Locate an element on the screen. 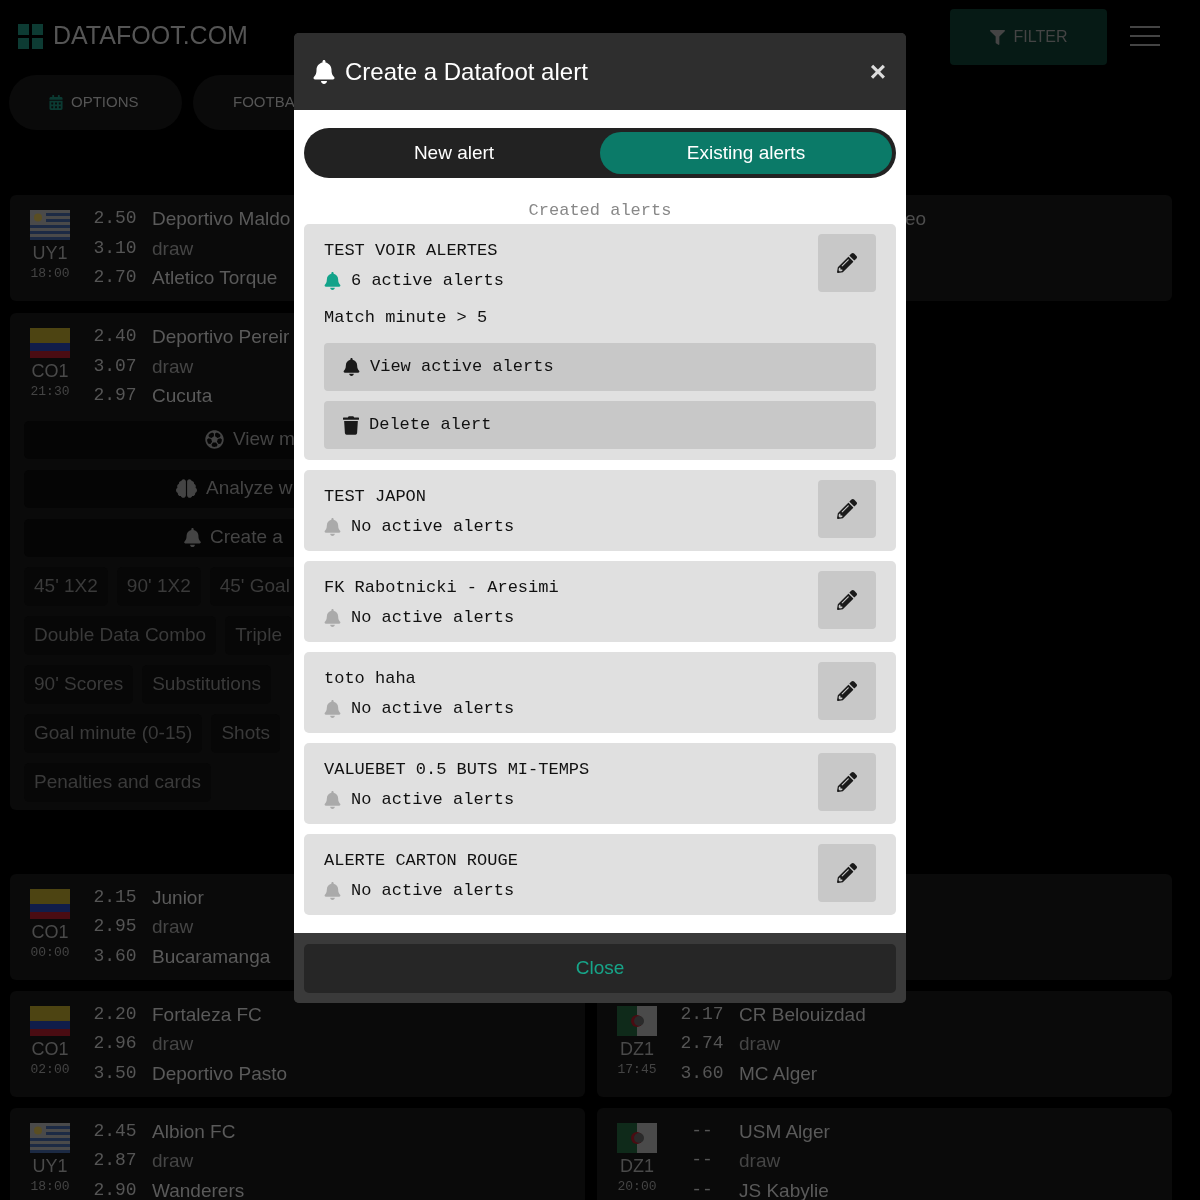  alert-name: TEST VOIR ALERTES is located at coordinates (411, 251).